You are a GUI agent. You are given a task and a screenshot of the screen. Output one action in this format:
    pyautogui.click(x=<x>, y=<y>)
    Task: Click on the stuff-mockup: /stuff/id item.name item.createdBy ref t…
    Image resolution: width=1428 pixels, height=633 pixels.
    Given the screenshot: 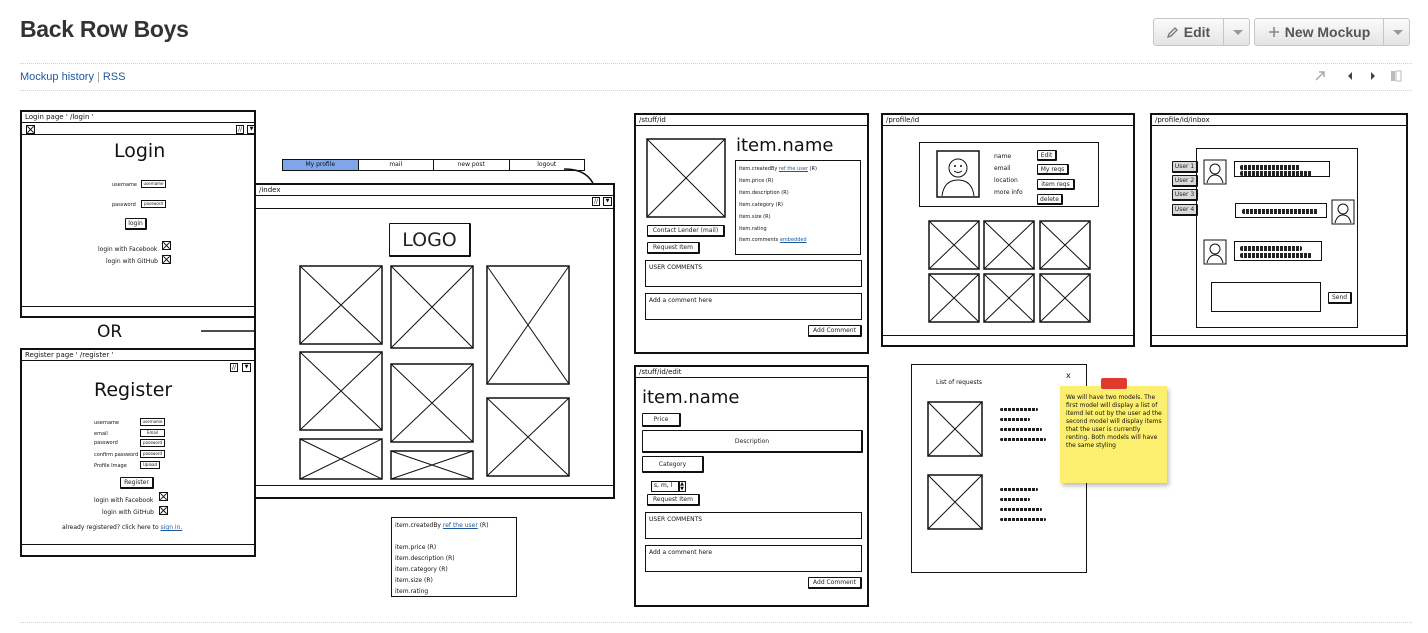 What is the action you would take?
    pyautogui.click(x=751, y=233)
    